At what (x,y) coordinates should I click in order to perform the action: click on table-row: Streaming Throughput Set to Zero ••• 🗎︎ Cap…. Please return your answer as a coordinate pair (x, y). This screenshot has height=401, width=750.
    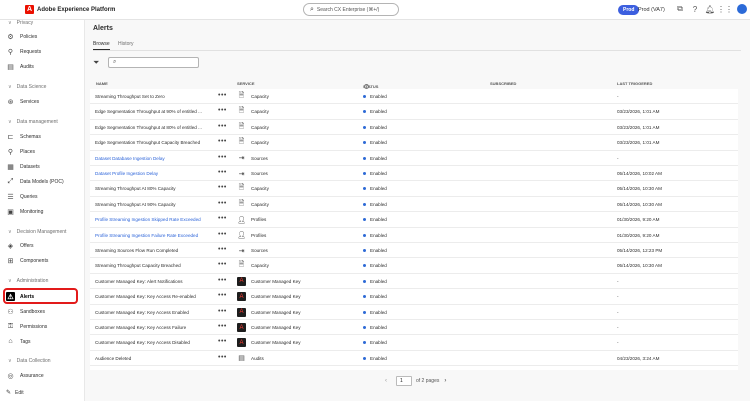
    Looking at the image, I should click on (414, 97).